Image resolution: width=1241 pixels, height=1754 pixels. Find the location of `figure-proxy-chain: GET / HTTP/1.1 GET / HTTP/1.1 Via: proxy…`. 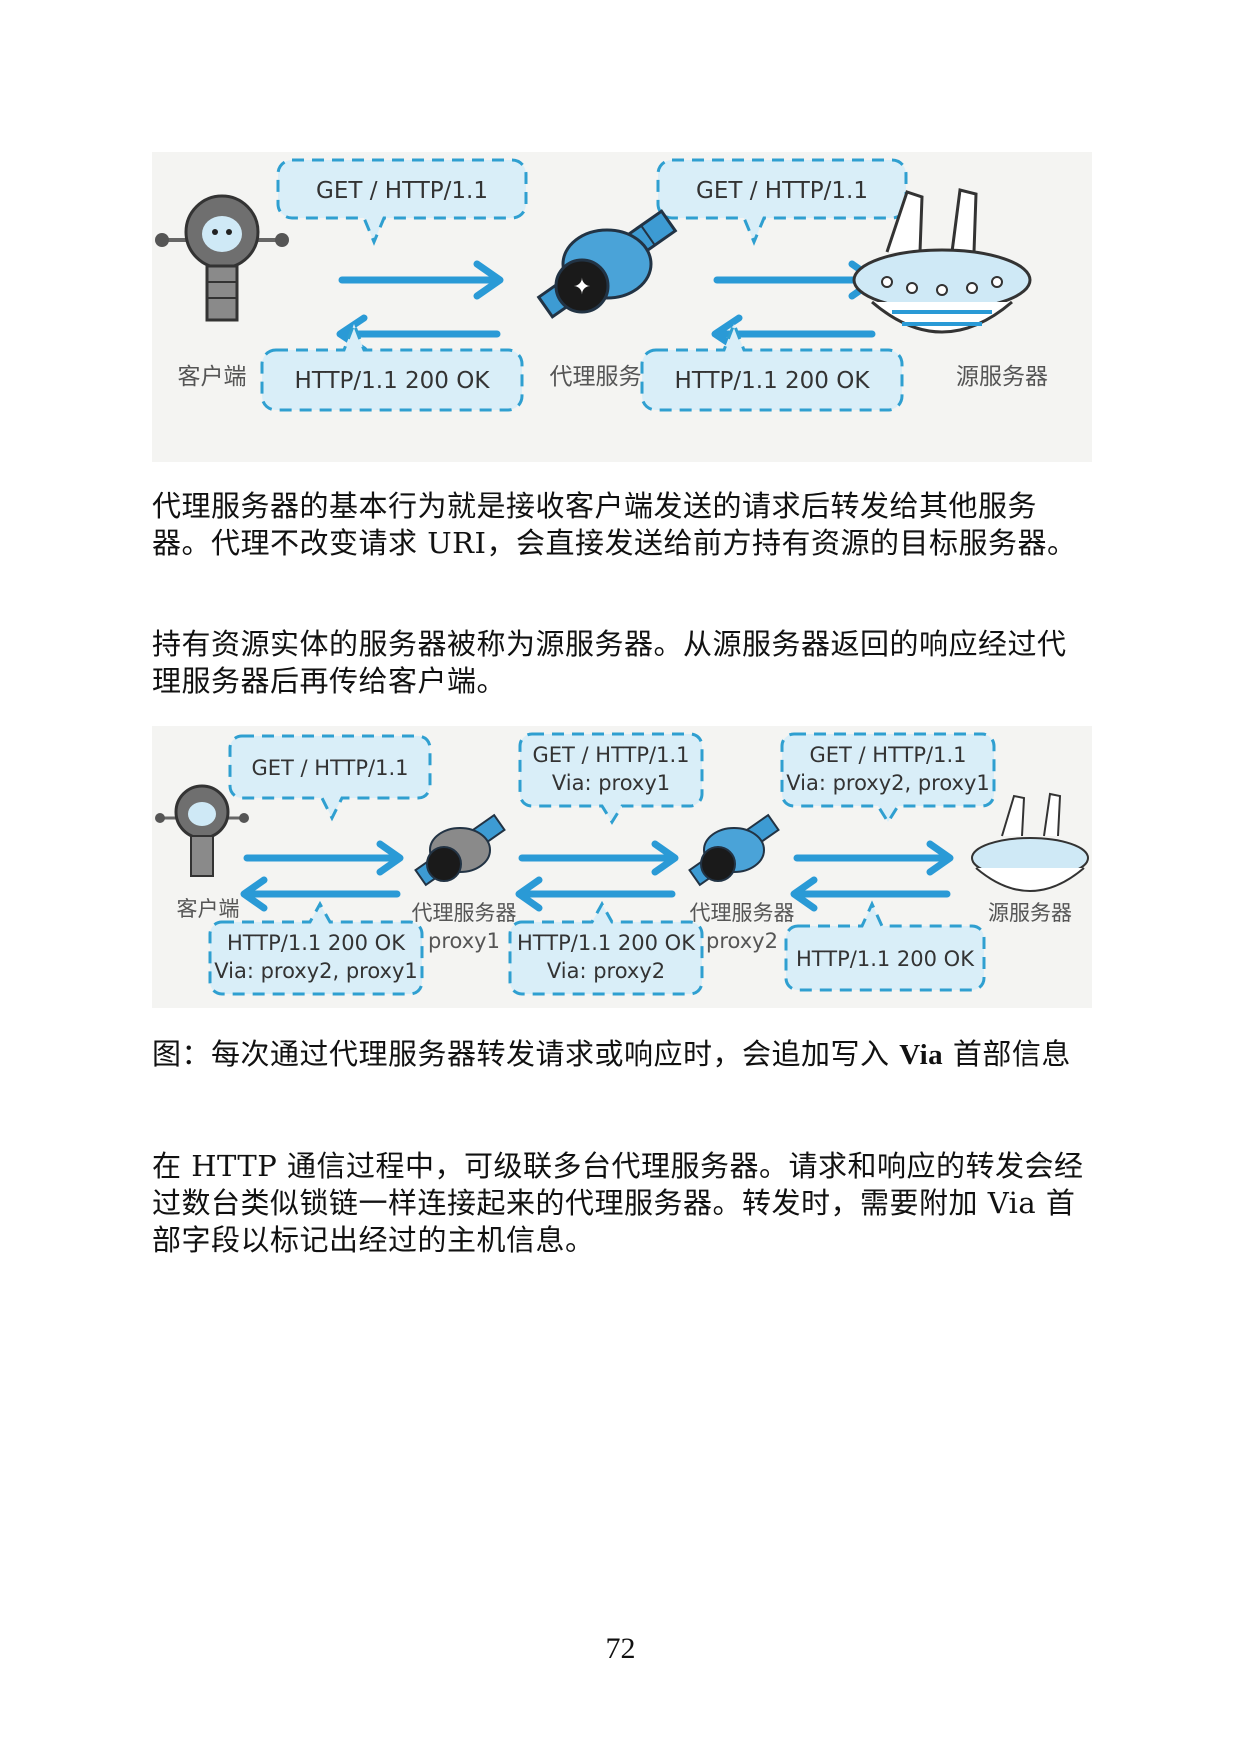

figure-proxy-chain: GET / HTTP/1.1 GET / HTTP/1.1 Via: proxy… is located at coordinates (622, 867).